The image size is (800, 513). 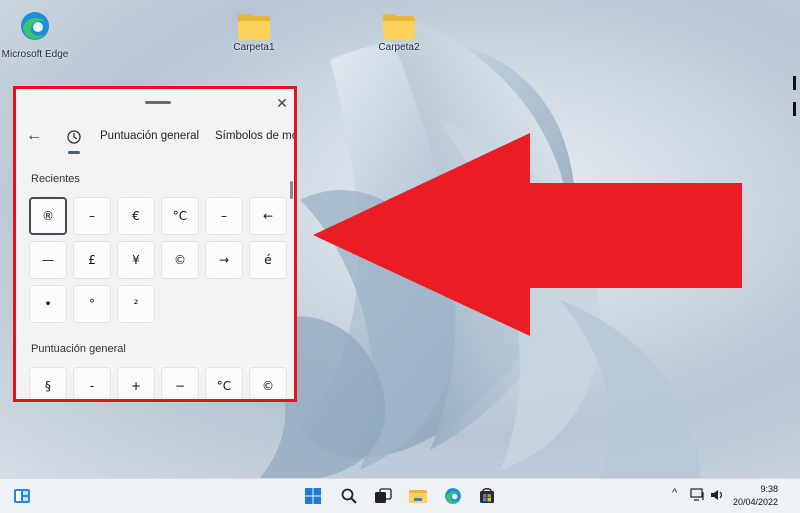 I want to click on panel-nav: ← Puntuación general Símbolos de mo, so click(x=155, y=141).